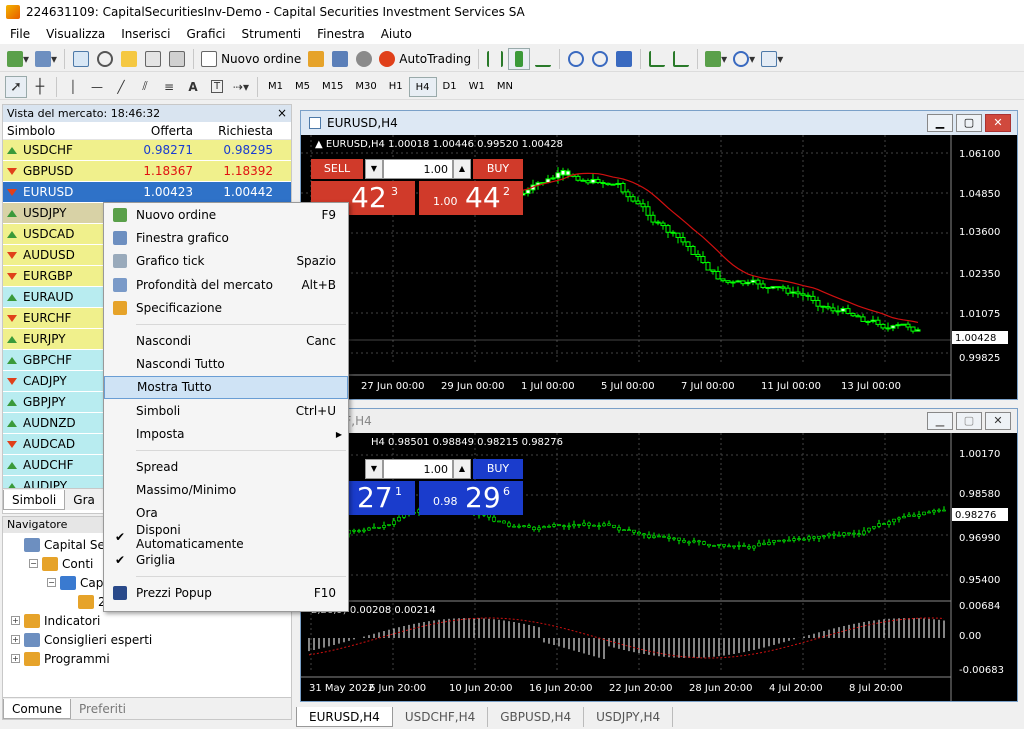  Describe the element at coordinates (340, 59) in the screenshot. I see `signals-button` at that location.